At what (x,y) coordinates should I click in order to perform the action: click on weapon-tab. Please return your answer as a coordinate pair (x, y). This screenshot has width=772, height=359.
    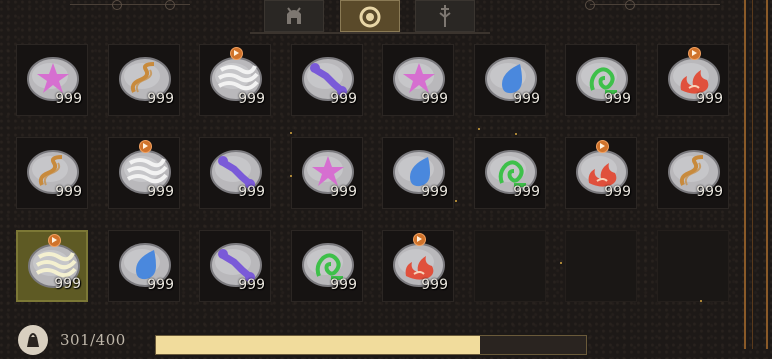
    Looking at the image, I should click on (445, 16).